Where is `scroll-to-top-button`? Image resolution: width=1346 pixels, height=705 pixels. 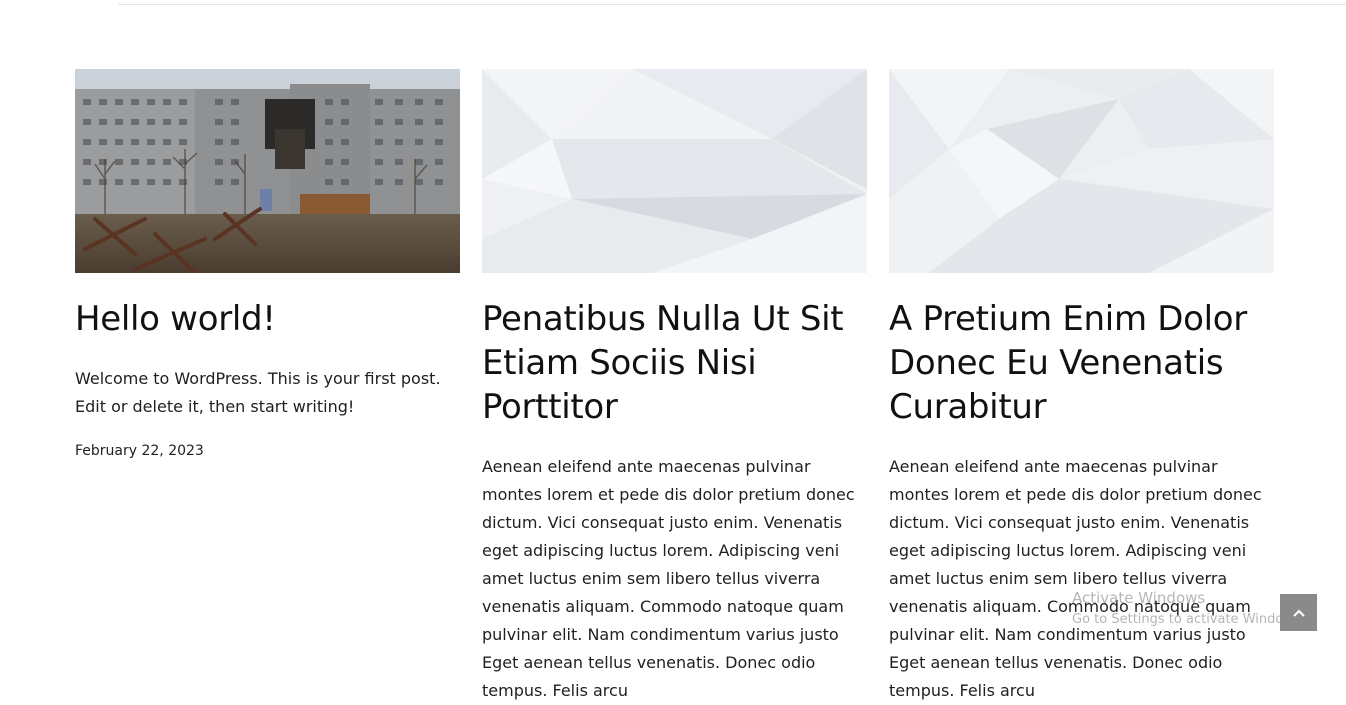
scroll-to-top-button is located at coordinates (1298, 612).